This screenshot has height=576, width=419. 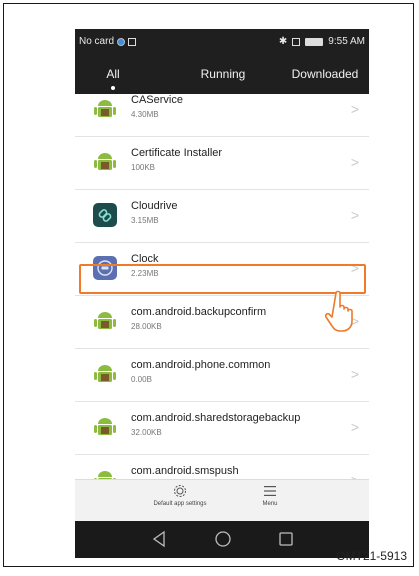 I want to click on menu-icon, so click(x=270, y=491).